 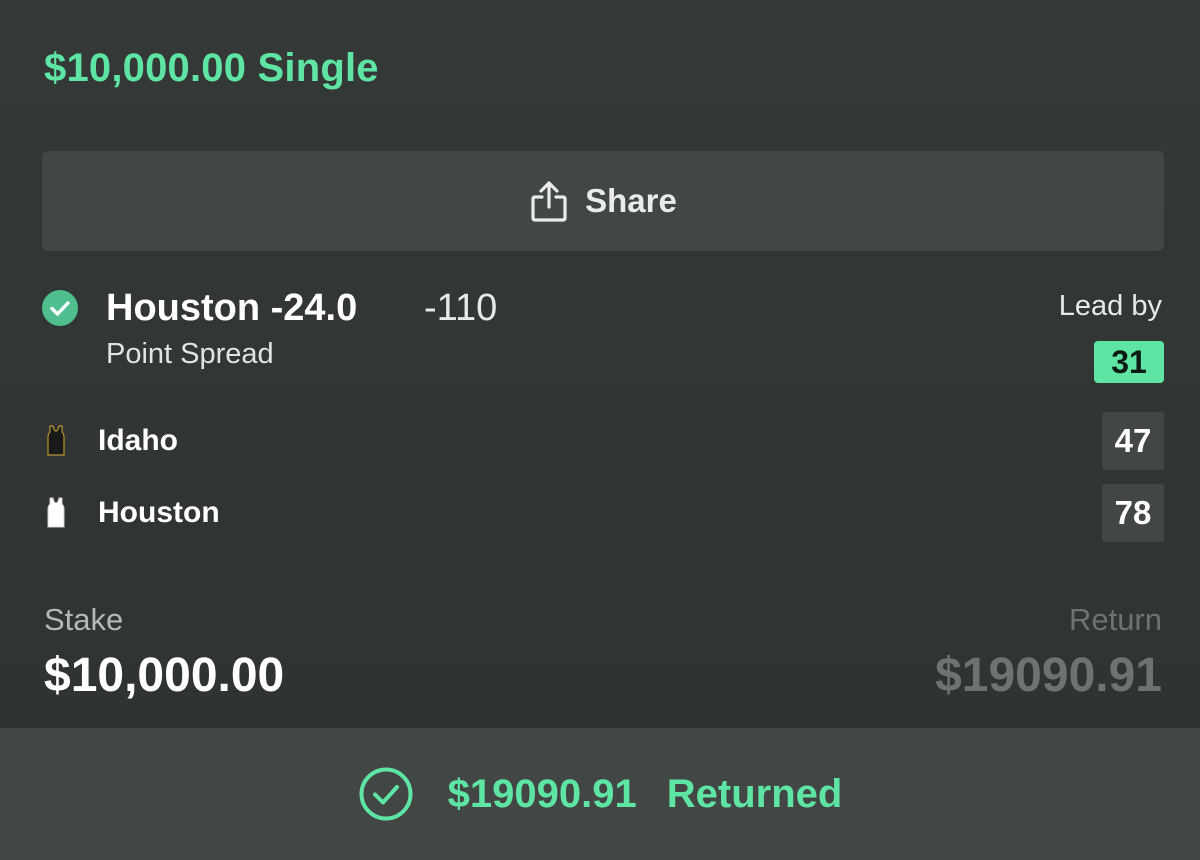 I want to click on team-row-houston: Houston 78, so click(x=603, y=513).